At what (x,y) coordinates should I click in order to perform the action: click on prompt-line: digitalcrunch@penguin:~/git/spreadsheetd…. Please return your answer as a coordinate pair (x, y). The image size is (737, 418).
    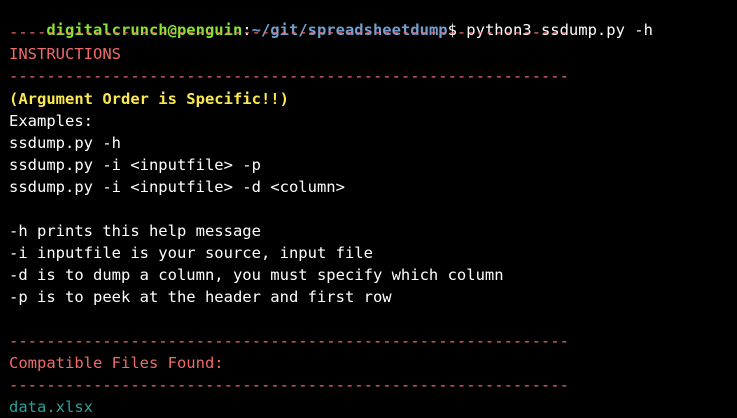
    Looking at the image, I should click on (331, 19).